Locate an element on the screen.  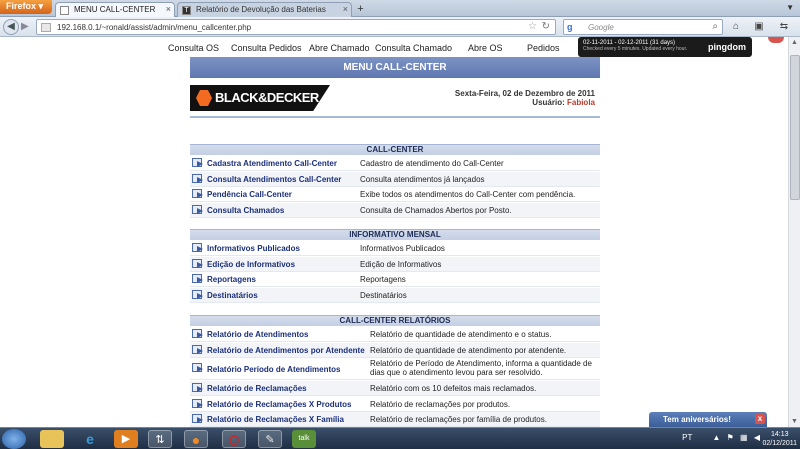
hexagon-logo-icon is located at coordinates (204, 98).